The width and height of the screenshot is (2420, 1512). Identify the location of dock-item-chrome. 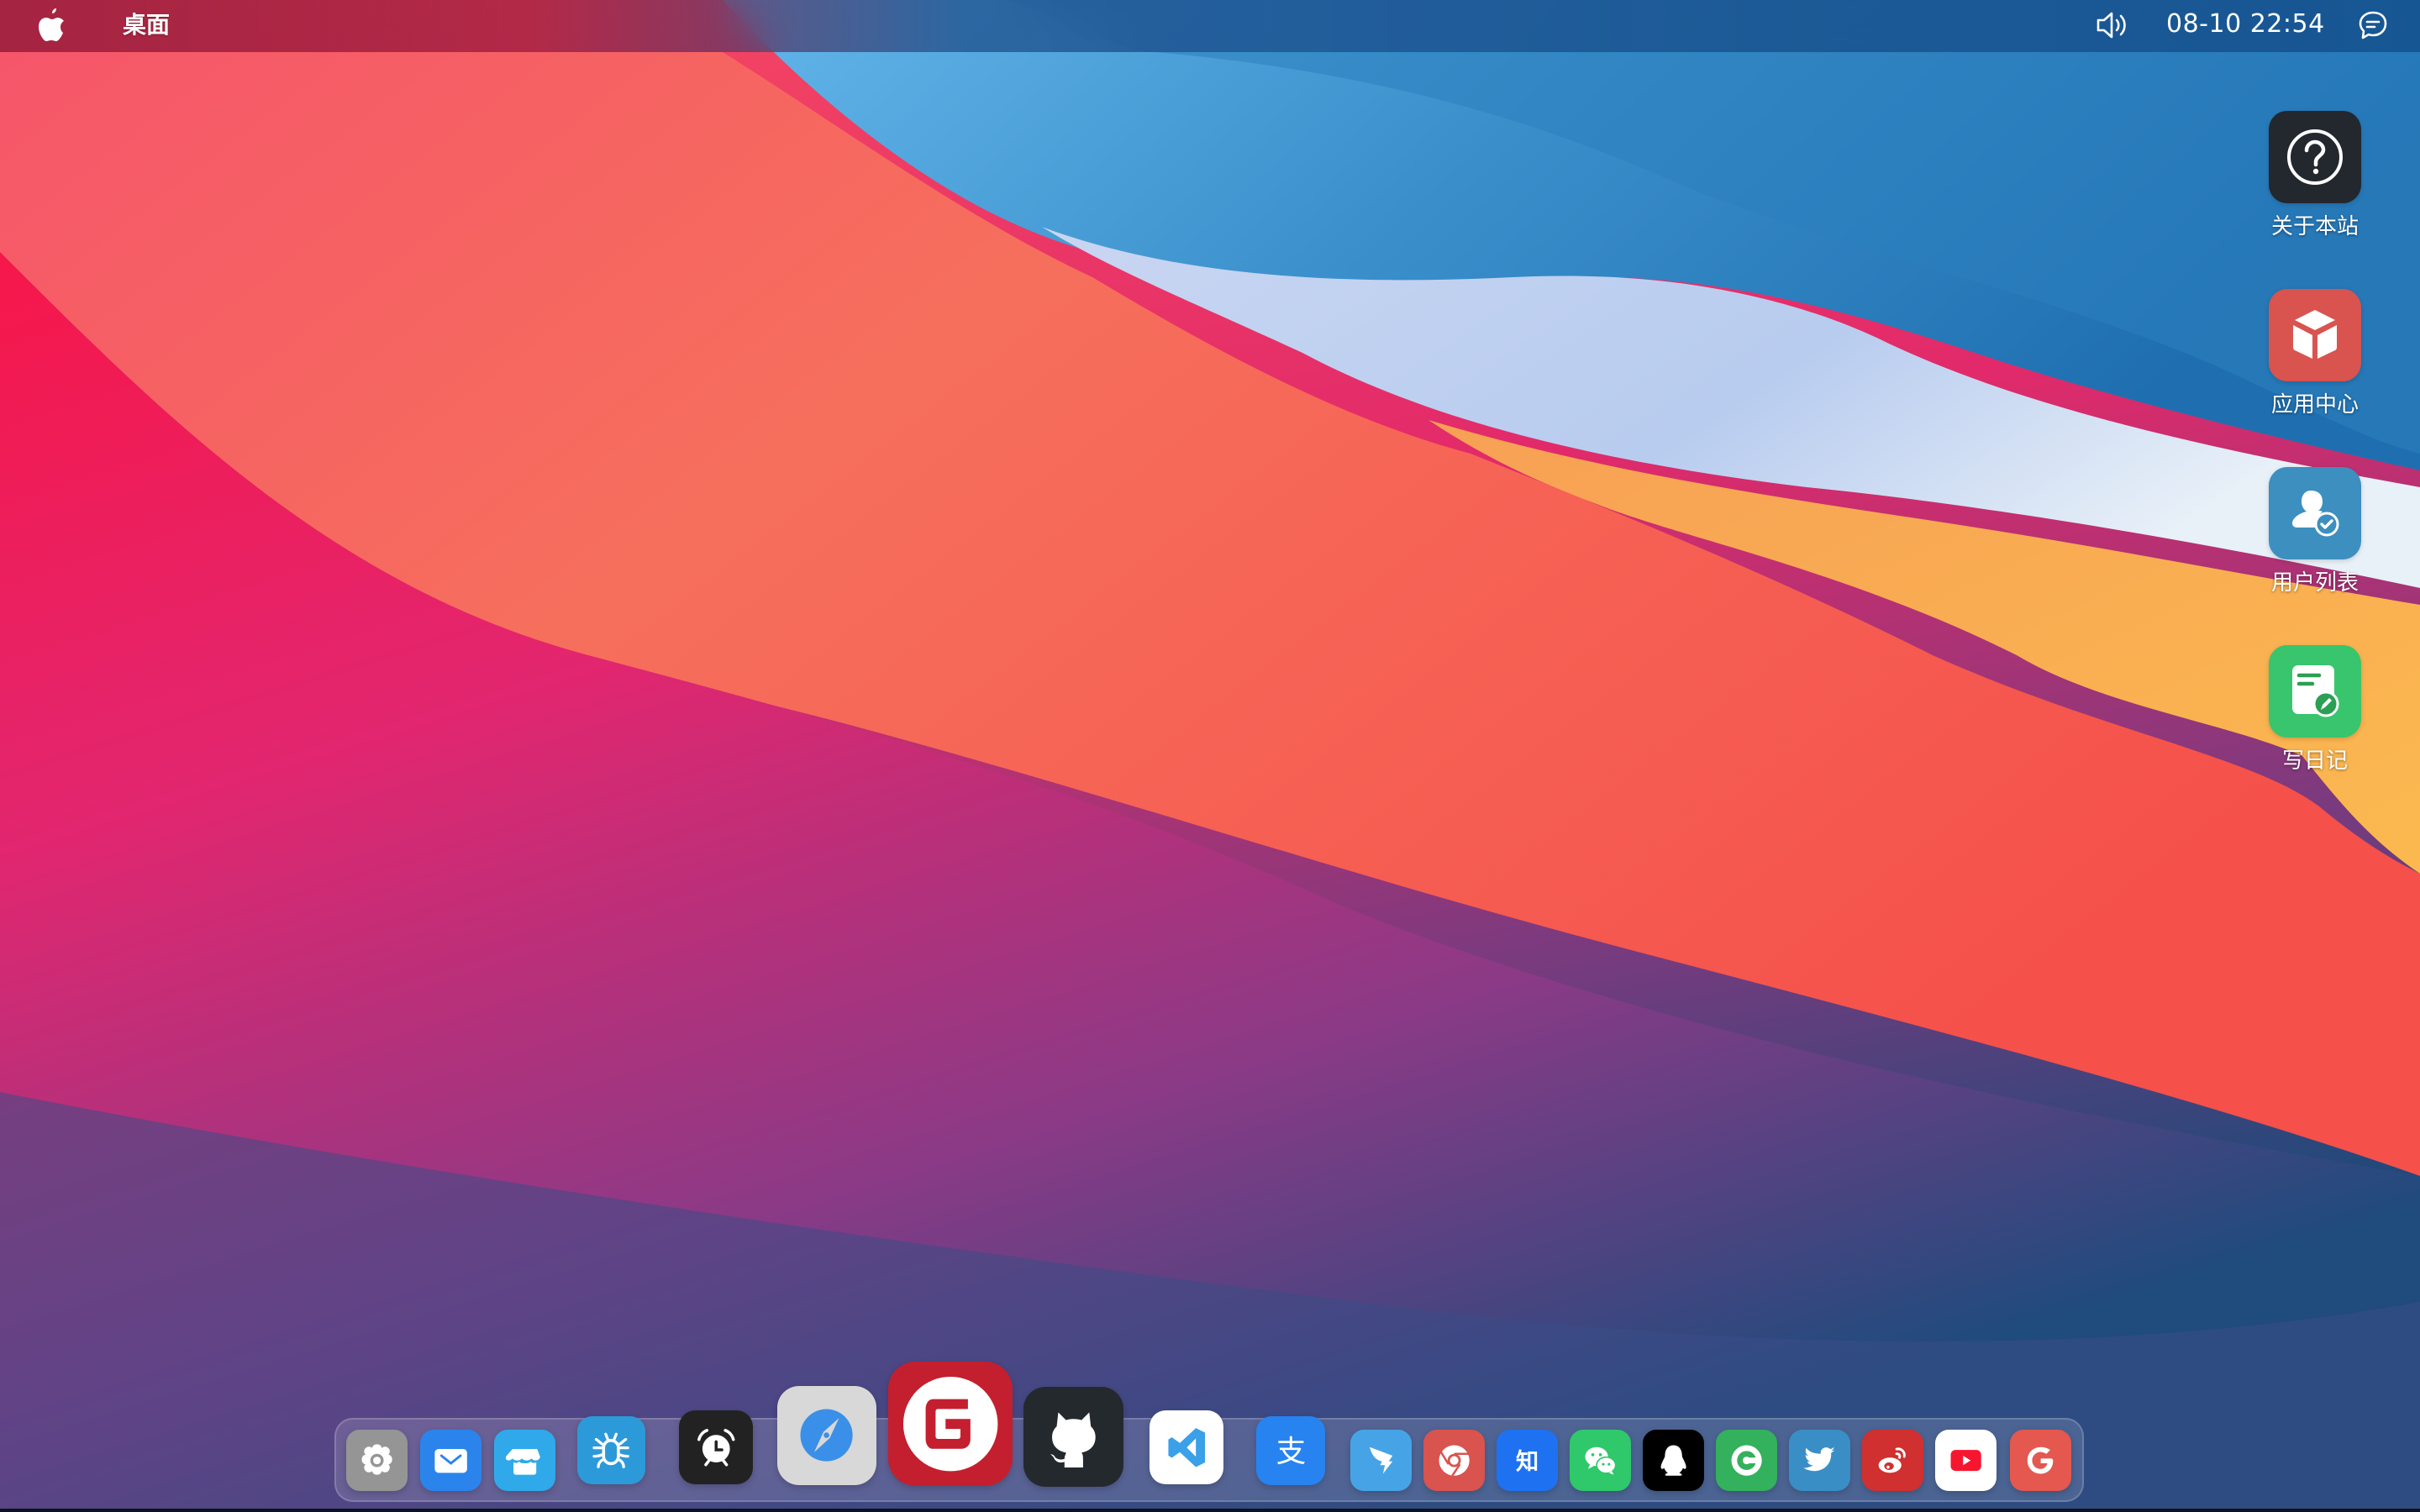
(1454, 1460).